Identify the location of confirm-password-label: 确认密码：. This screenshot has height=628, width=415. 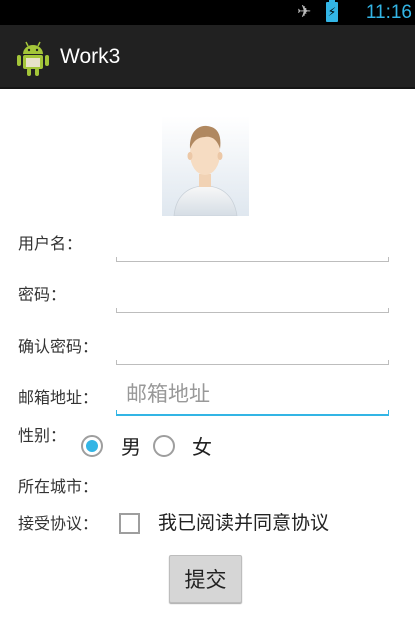
(58, 346).